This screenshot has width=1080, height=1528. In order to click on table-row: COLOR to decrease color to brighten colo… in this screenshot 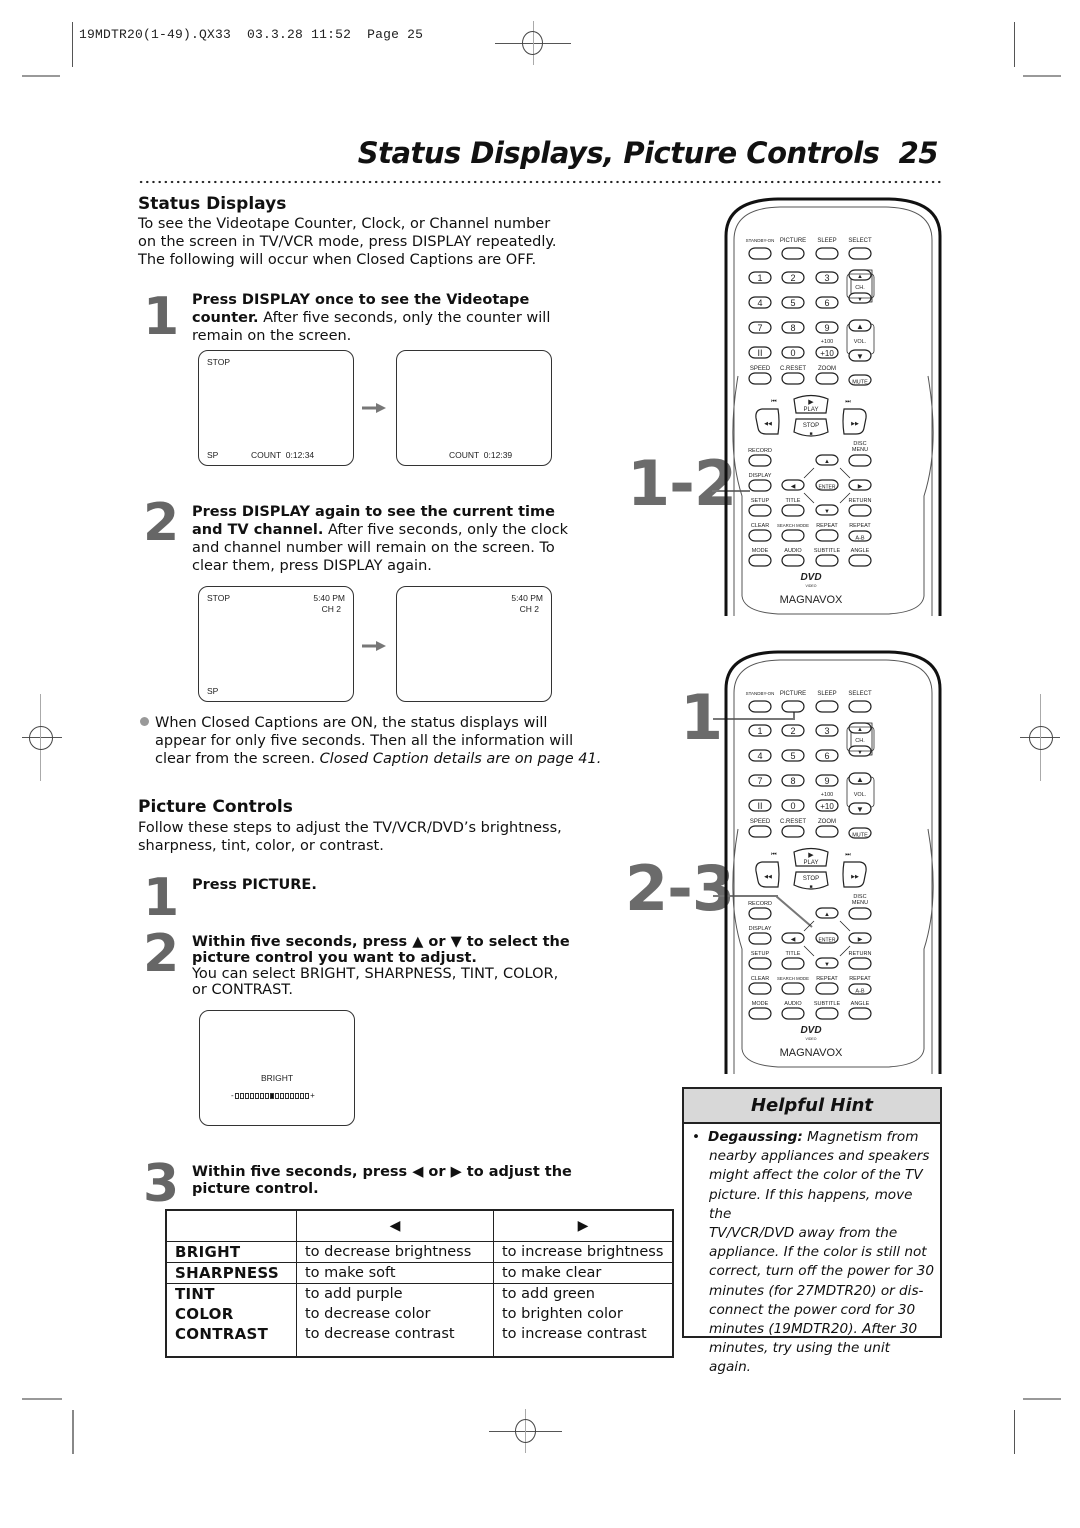, I will do `click(419, 1314)`.